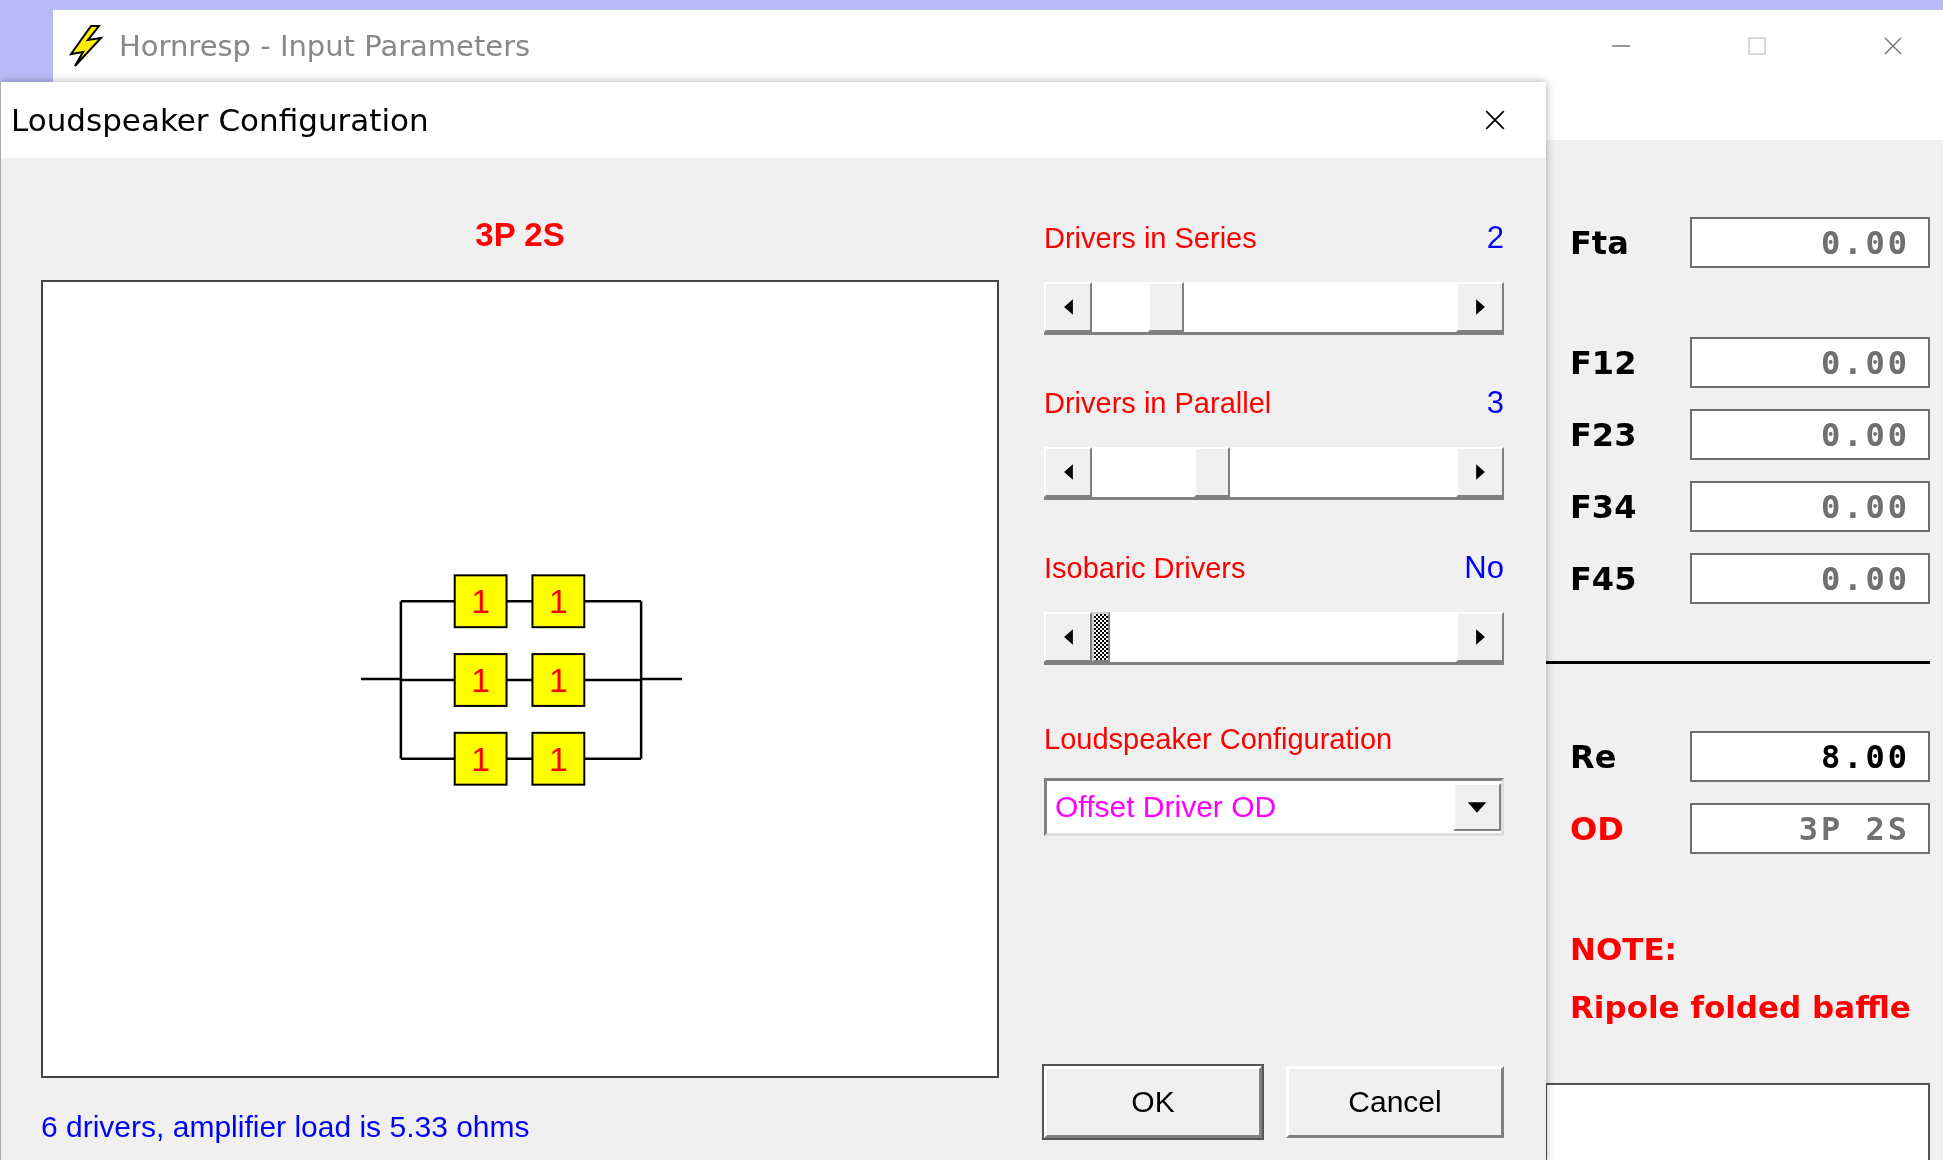 The image size is (1943, 1160). I want to click on slider-reading: 2, so click(1495, 238).